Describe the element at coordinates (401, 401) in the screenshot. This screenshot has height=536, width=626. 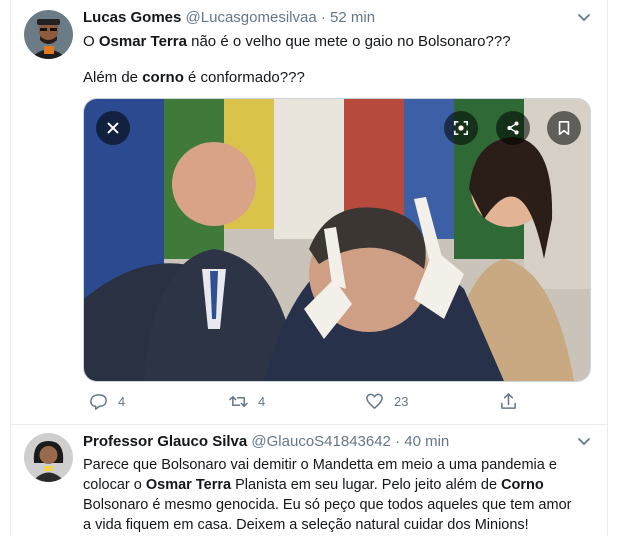
I see `like-count: 23` at that location.